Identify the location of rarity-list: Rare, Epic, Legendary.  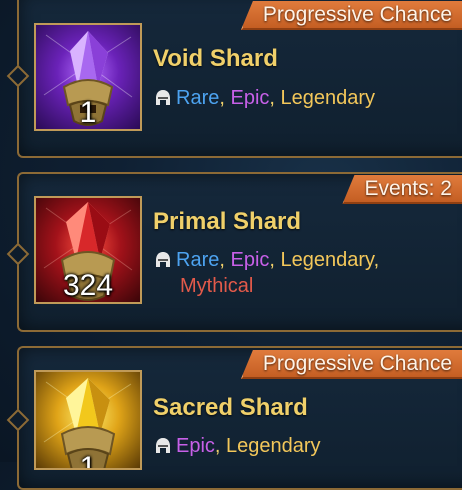
(265, 99).